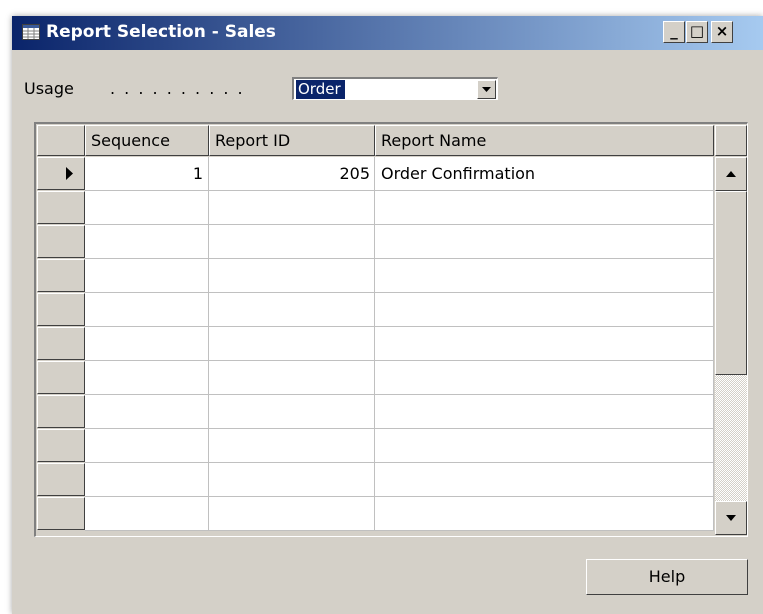 The width and height of the screenshot is (763, 614). I want to click on arrow-down-icon, so click(731, 518).